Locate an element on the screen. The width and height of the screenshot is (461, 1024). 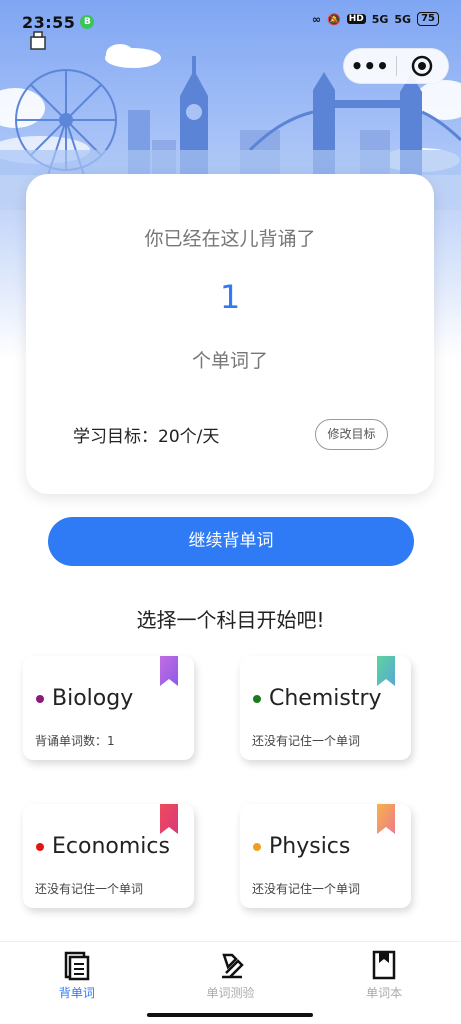
mini-program-capsule: ••• is located at coordinates (396, 66).